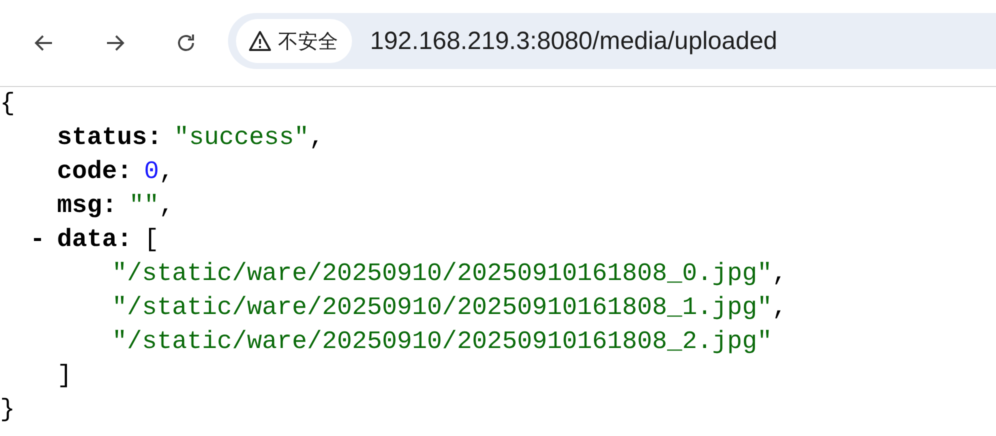 The height and width of the screenshot is (436, 996). I want to click on json-key: msg:, so click(87, 205).